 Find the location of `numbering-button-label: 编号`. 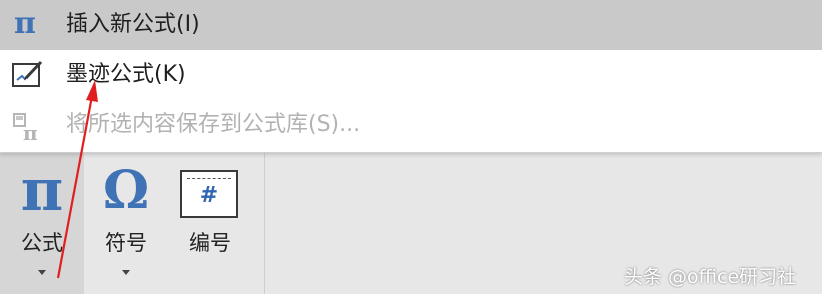

numbering-button-label: 编号 is located at coordinates (210, 243).